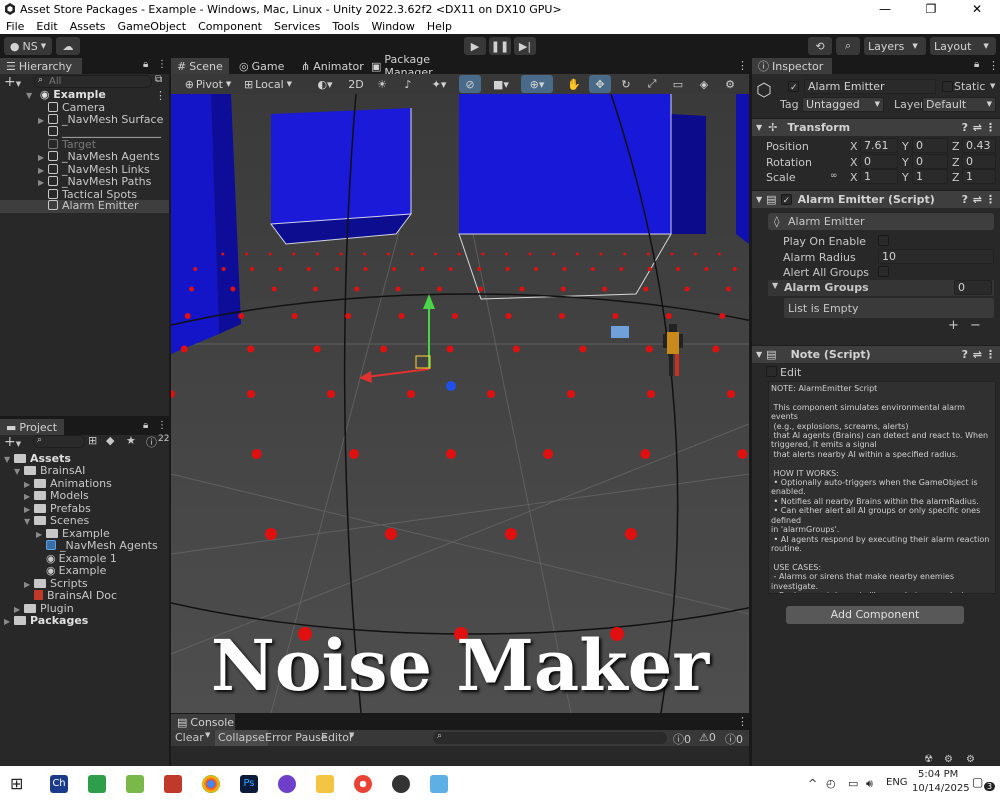  What do you see at coordinates (249, 784) in the screenshot?
I see `photoshop-icon: Ps` at bounding box center [249, 784].